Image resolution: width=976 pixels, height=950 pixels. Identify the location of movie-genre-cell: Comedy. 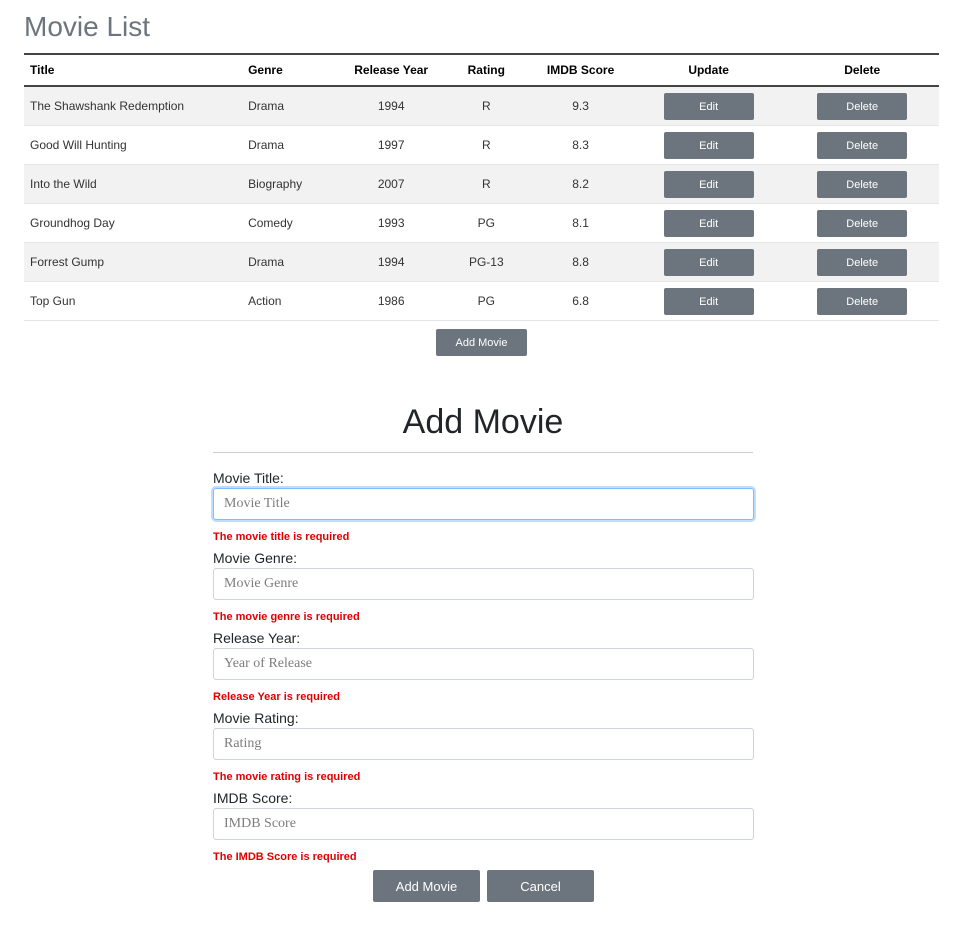
(287, 223).